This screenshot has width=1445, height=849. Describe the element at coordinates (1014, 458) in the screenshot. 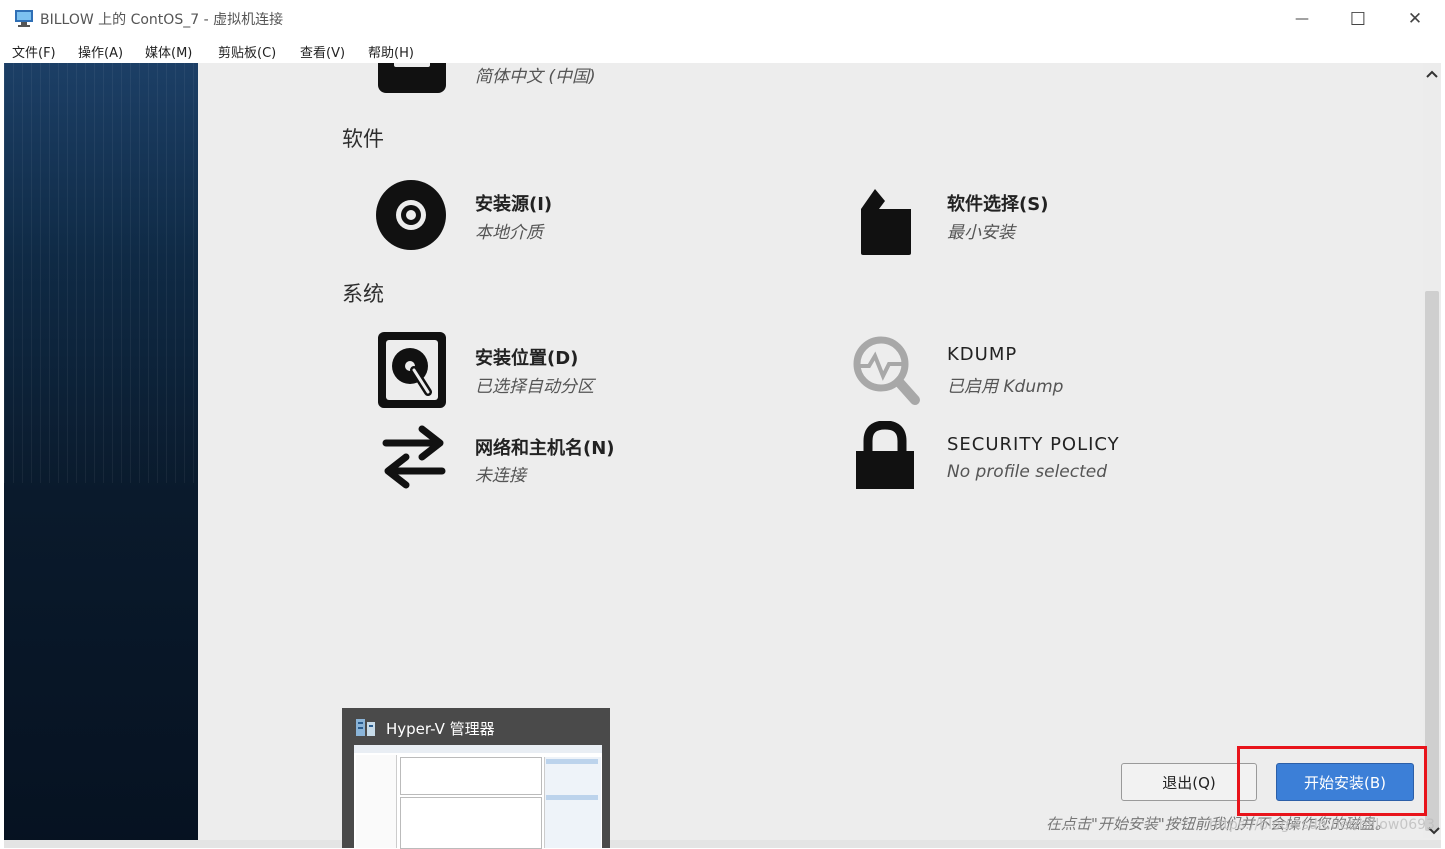

I see `spoke-security-policy: SECURITY POLICY No profile selected` at that location.